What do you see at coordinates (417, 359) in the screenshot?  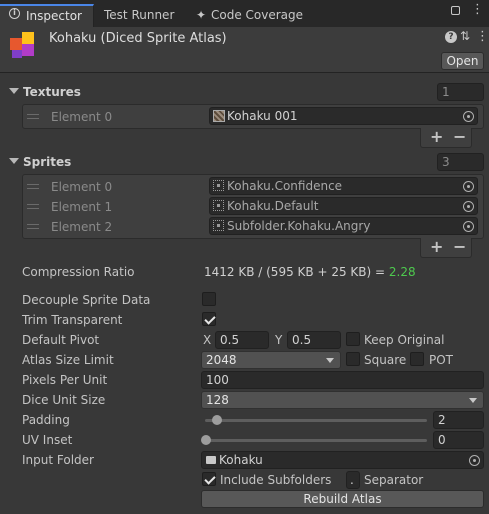 I see `pot-checkbox` at bounding box center [417, 359].